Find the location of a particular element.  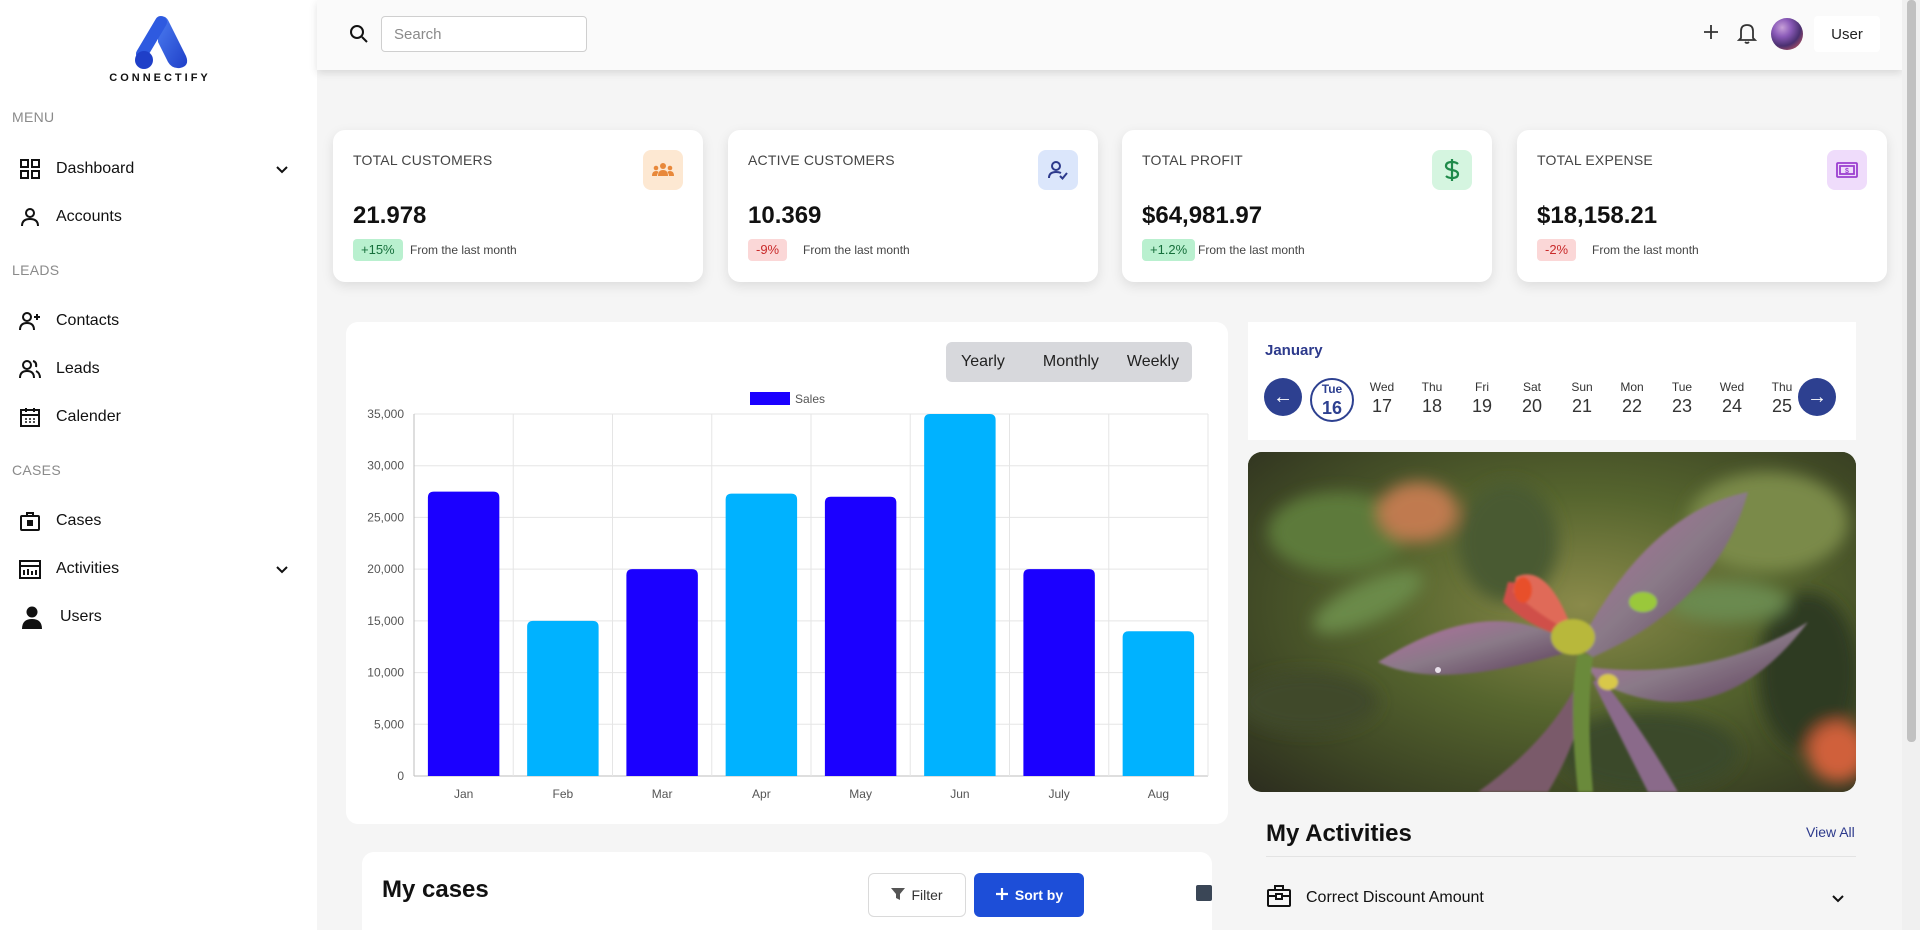

x-tick-label: Aug is located at coordinates (1158, 794).